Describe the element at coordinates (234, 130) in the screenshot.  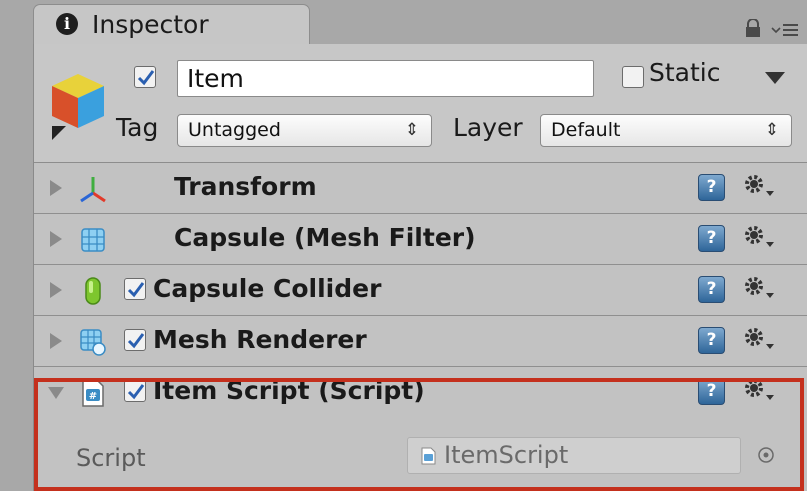
I see `tag-value: Untagged` at that location.